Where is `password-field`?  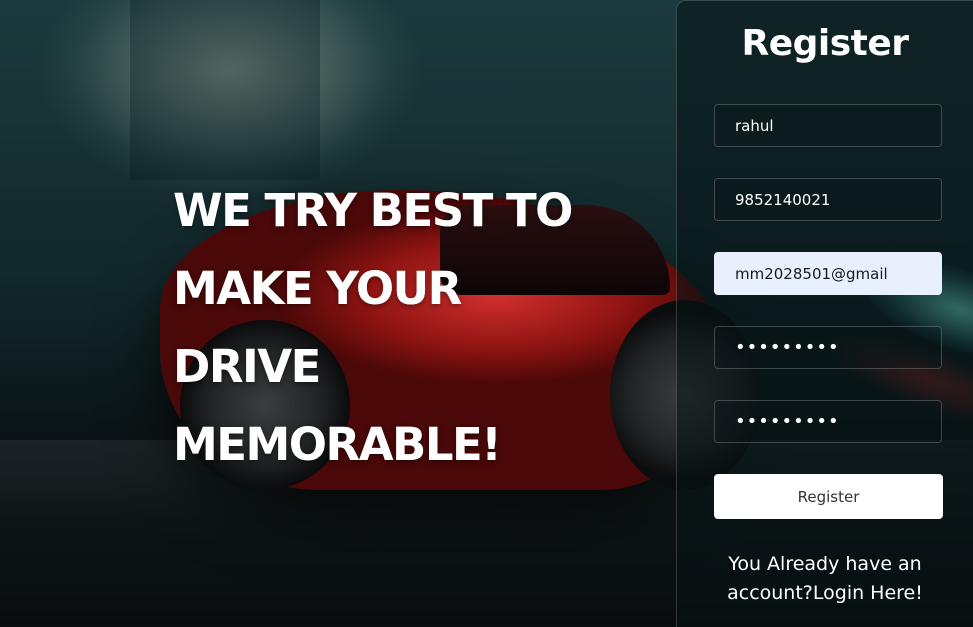 password-field is located at coordinates (828, 347).